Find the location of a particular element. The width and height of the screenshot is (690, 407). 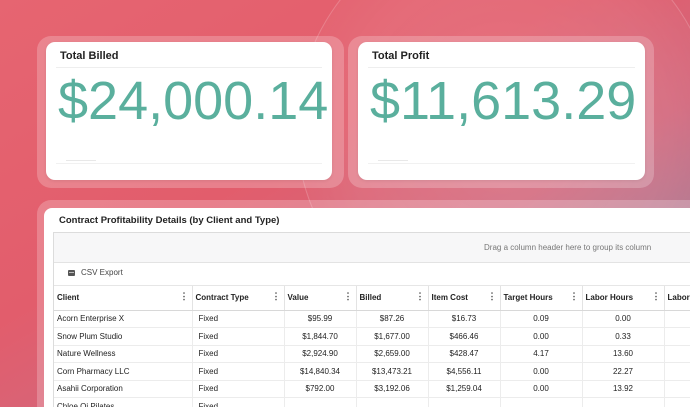

cell-value: $2,924.90 is located at coordinates (320, 354).